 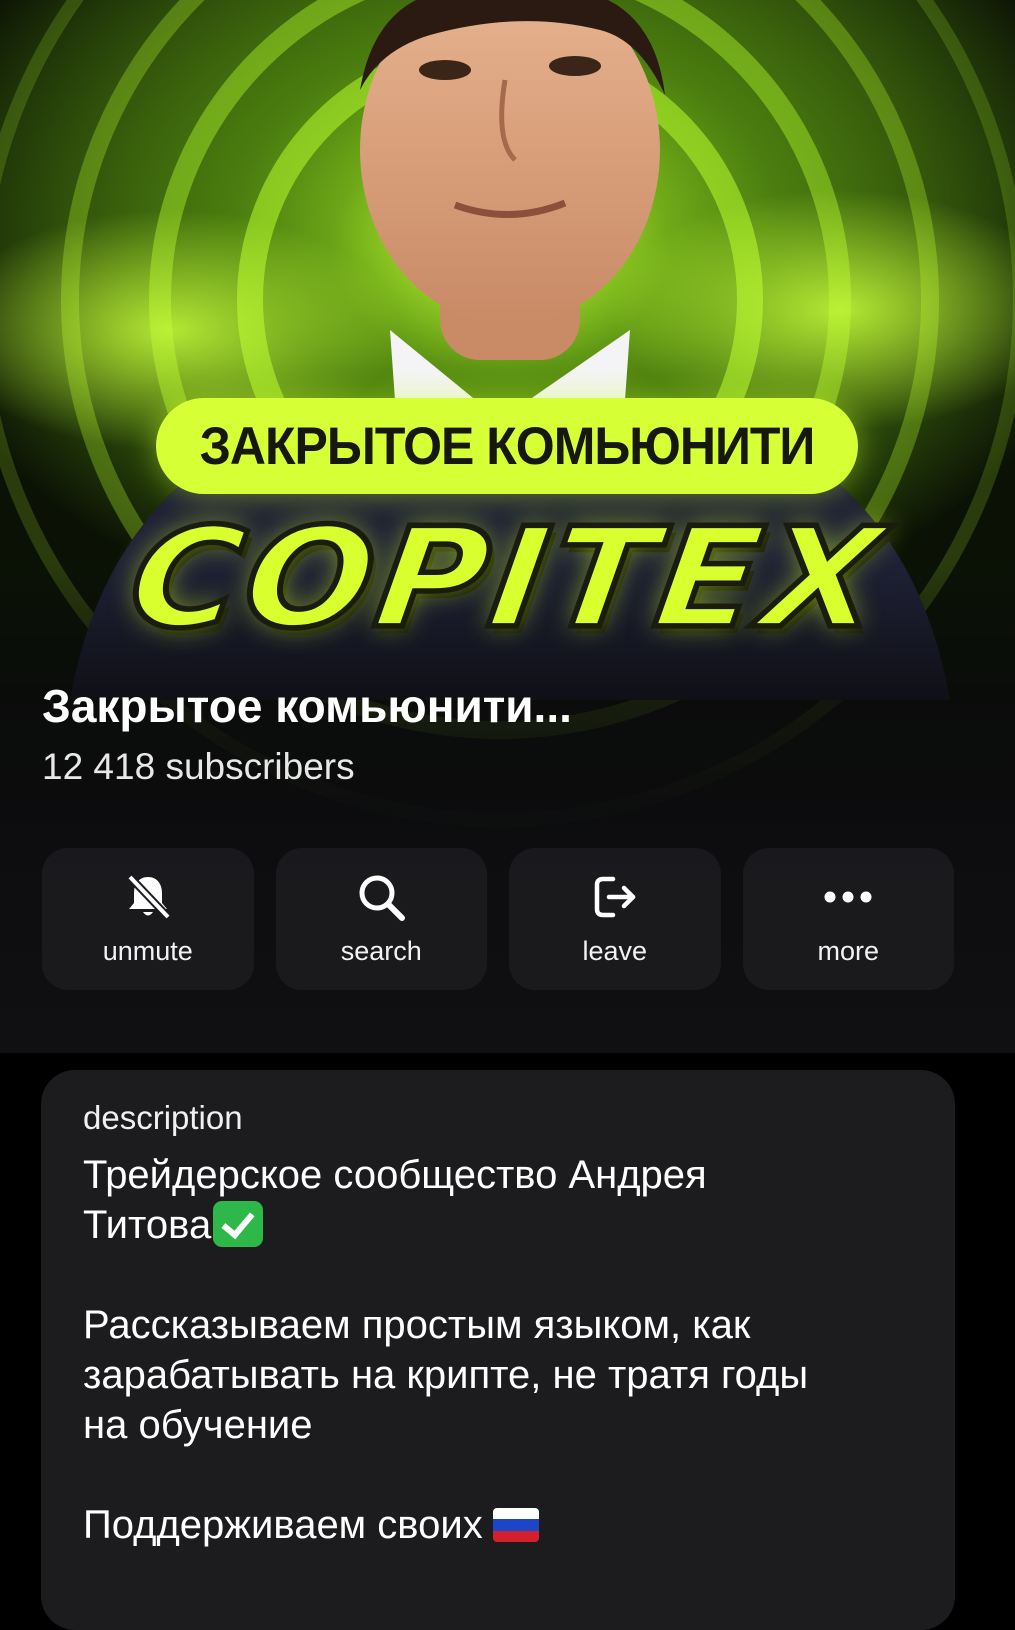 What do you see at coordinates (614, 897) in the screenshot?
I see `leave-icon` at bounding box center [614, 897].